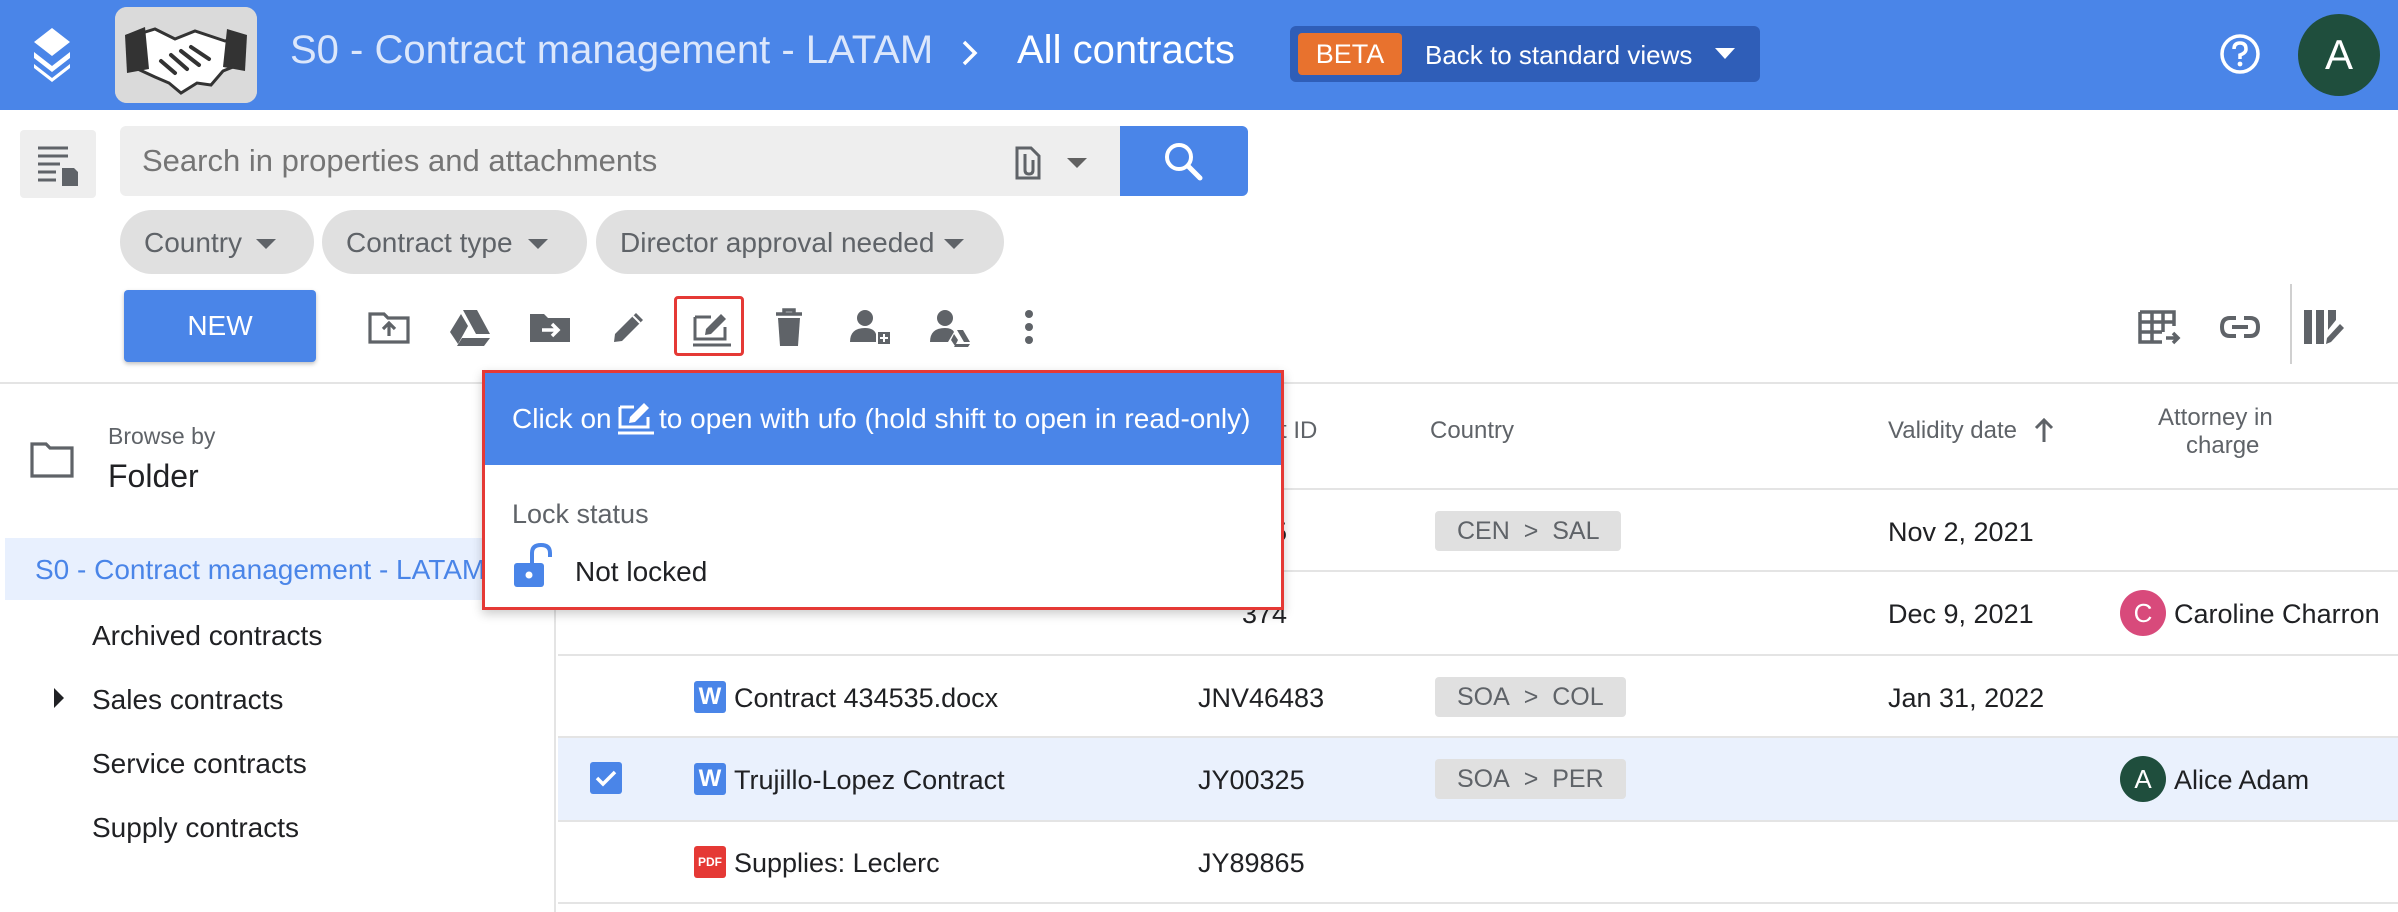  What do you see at coordinates (2143, 613) in the screenshot?
I see `attorney-avatar: C` at bounding box center [2143, 613].